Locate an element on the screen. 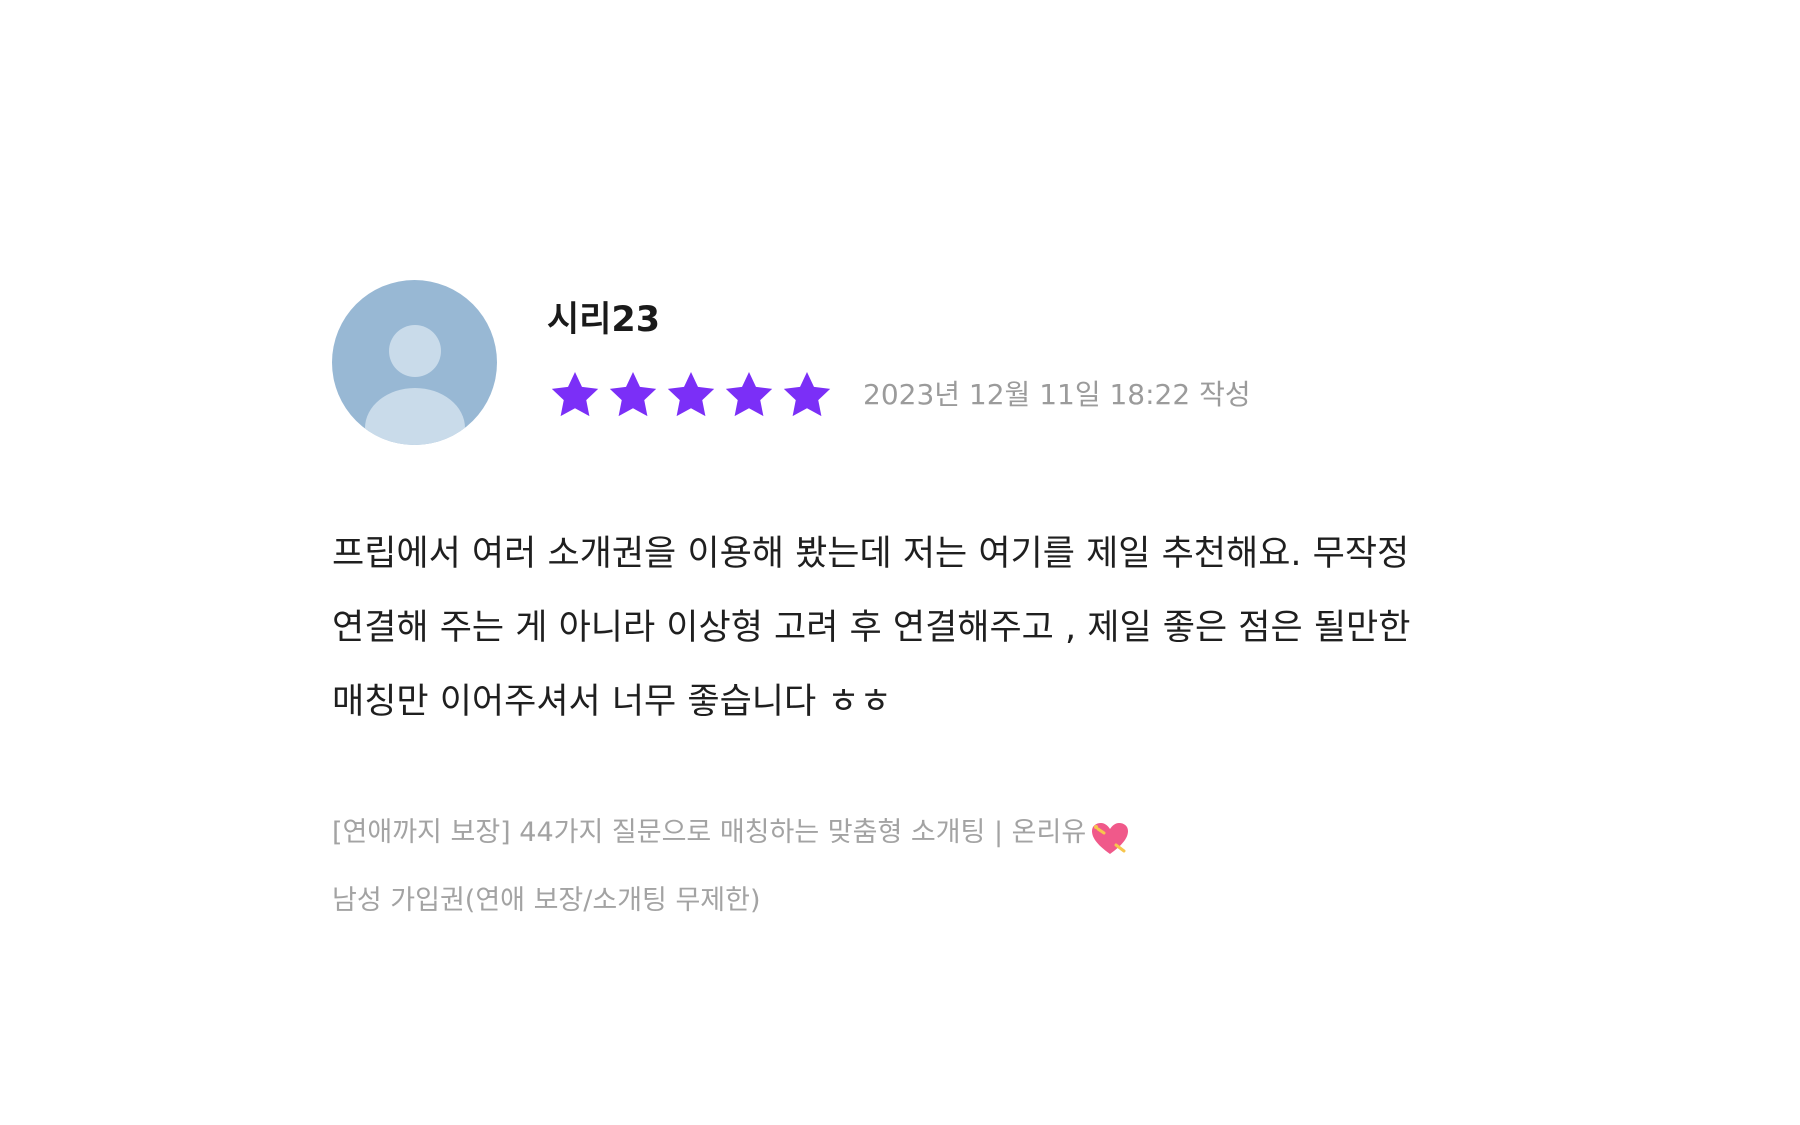 The image size is (1800, 1125). review-header: 시리23 2023년 12월 11일 18:22 작성 is located at coordinates (912, 362).